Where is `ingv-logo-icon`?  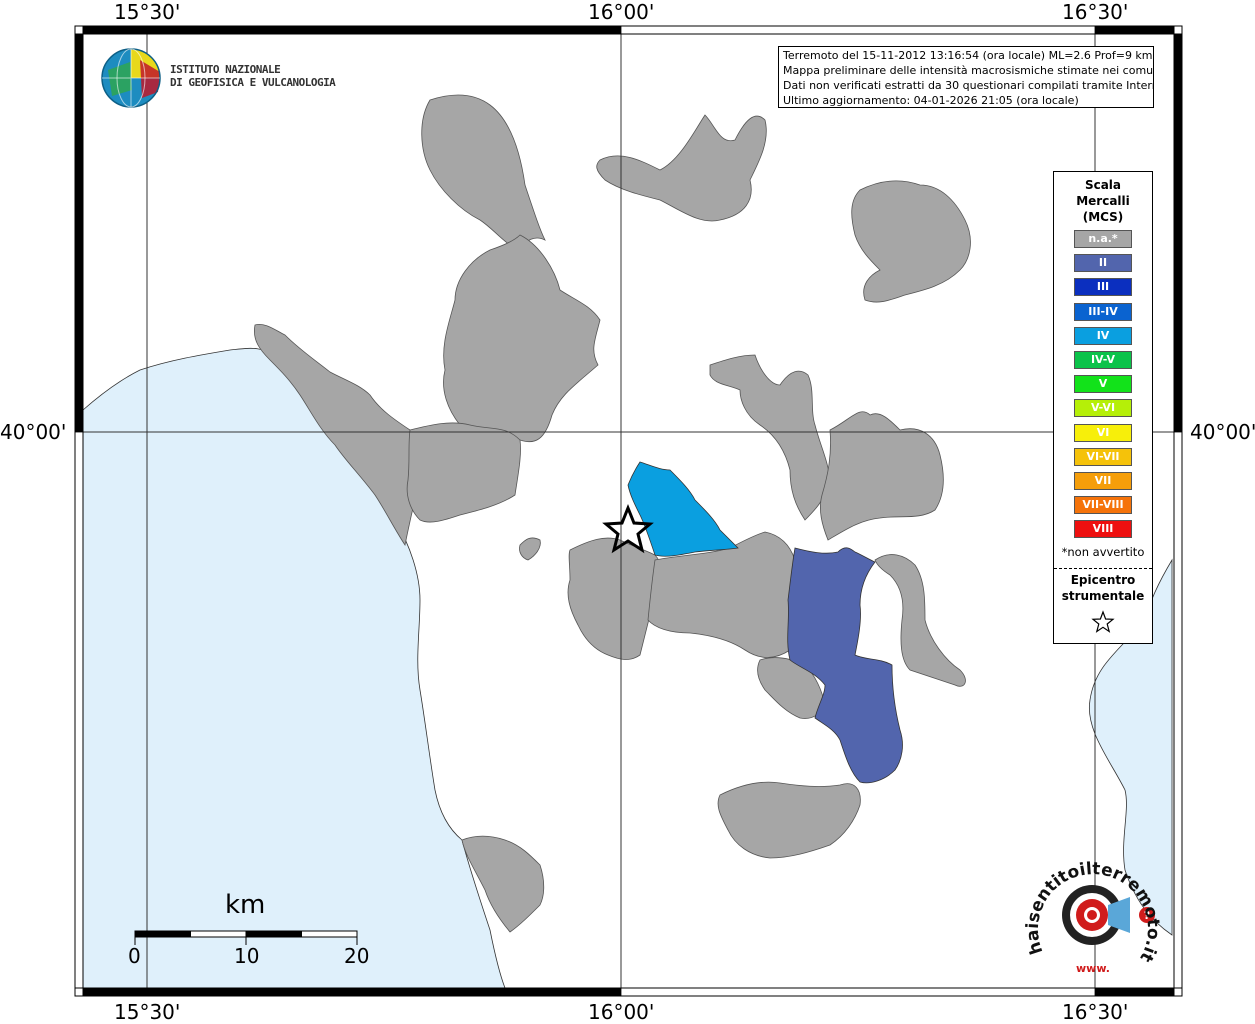 ingv-logo-icon is located at coordinates (131, 78).